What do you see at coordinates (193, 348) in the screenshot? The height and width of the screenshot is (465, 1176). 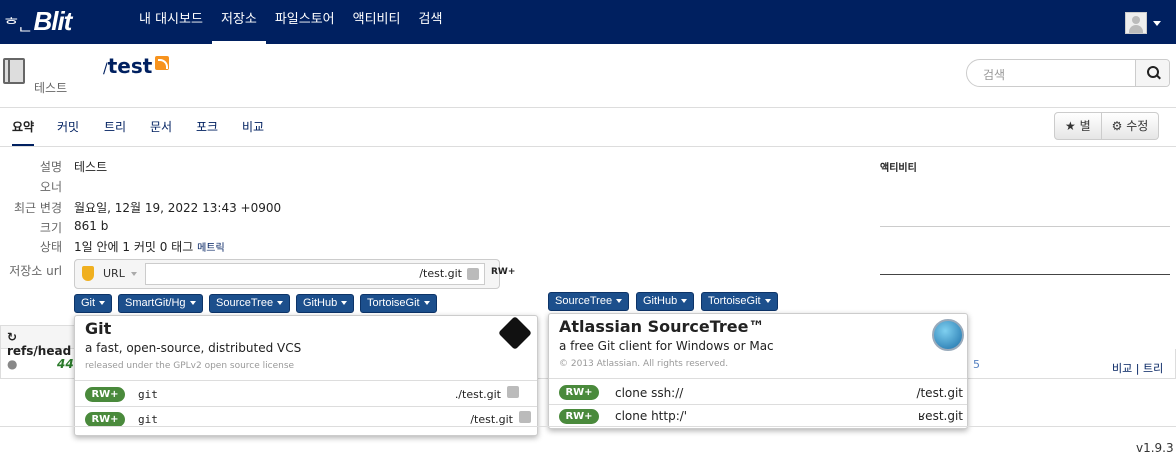 I see `git-panel-subtitle: a fast, open-source, distributed VCS` at bounding box center [193, 348].